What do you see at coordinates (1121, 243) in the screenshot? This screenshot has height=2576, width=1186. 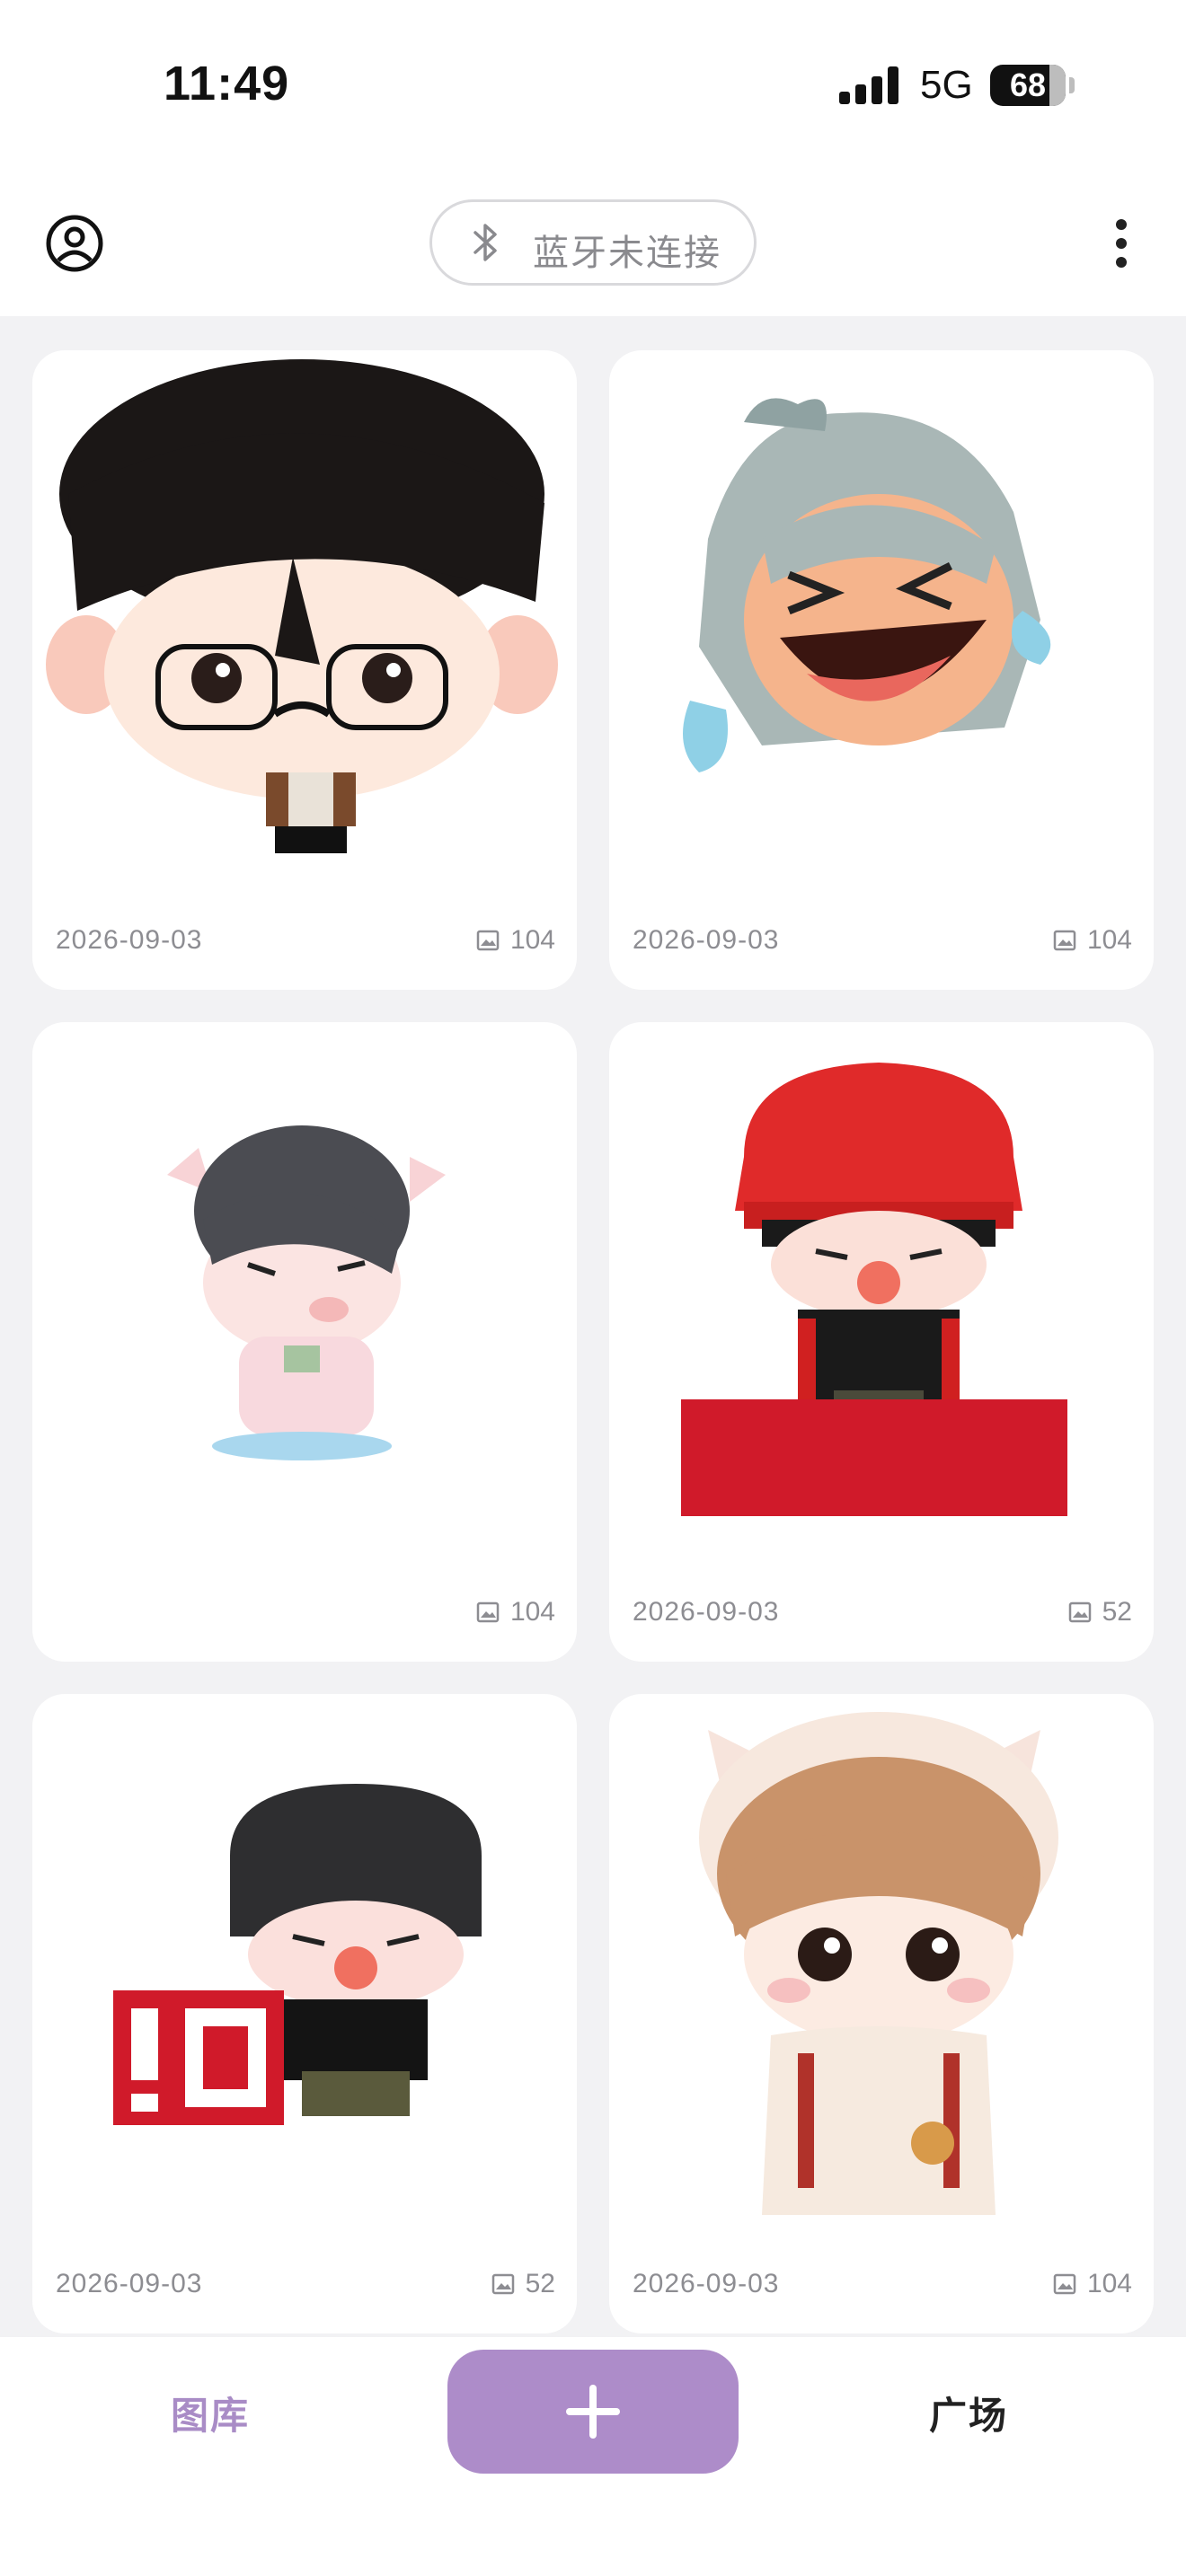 I see `more-vertical-icon` at bounding box center [1121, 243].